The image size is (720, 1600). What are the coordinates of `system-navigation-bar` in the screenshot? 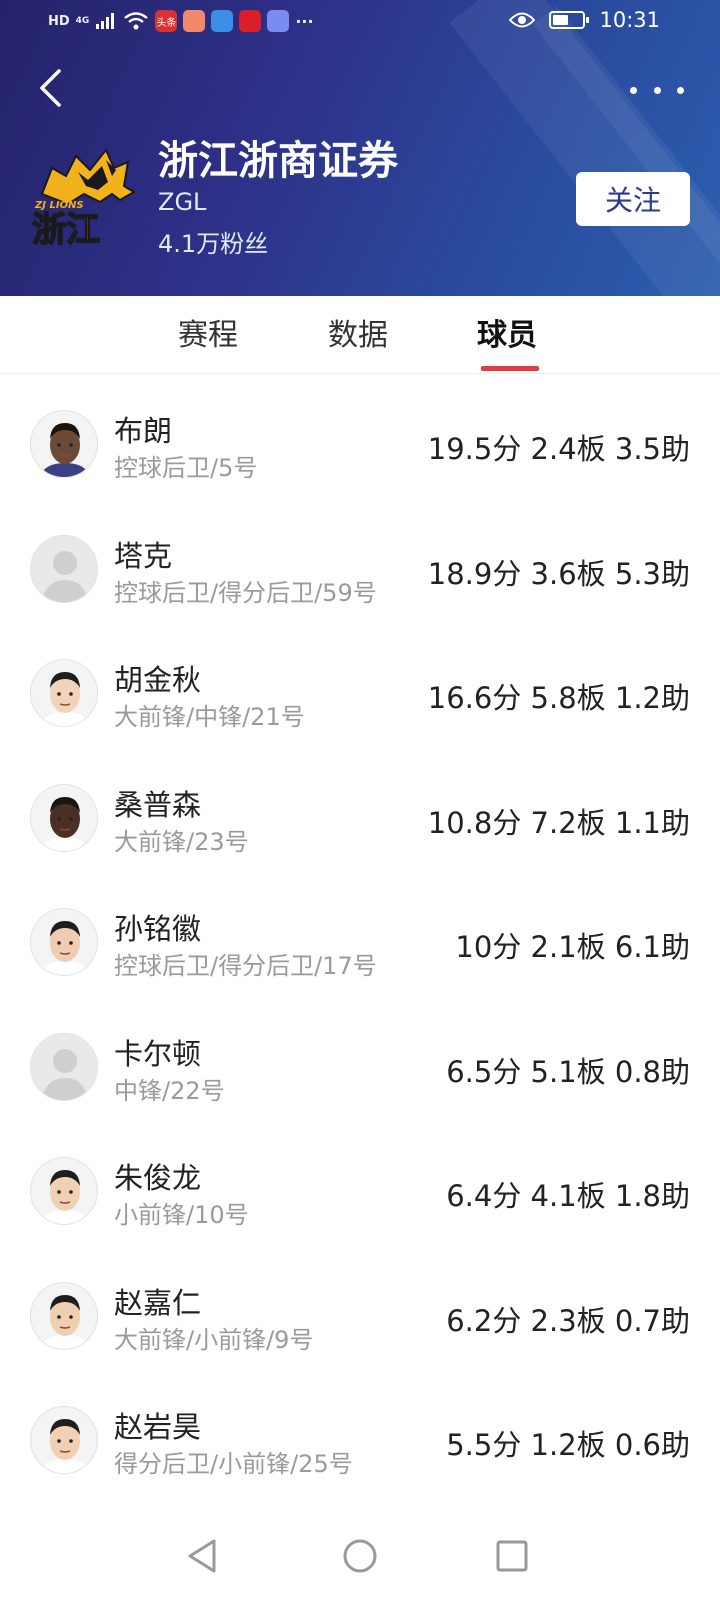 It's located at (360, 1558).